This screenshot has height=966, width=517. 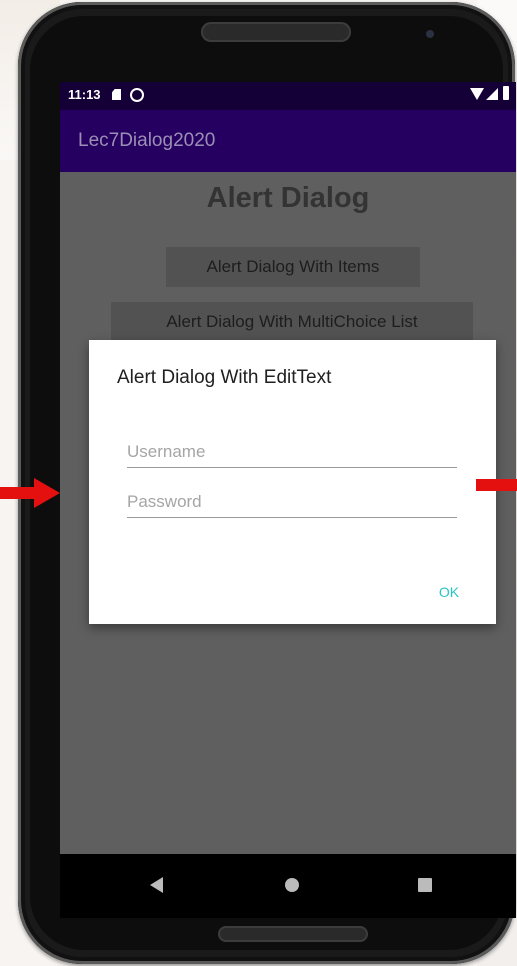 I want to click on recents-icon, so click(x=425, y=885).